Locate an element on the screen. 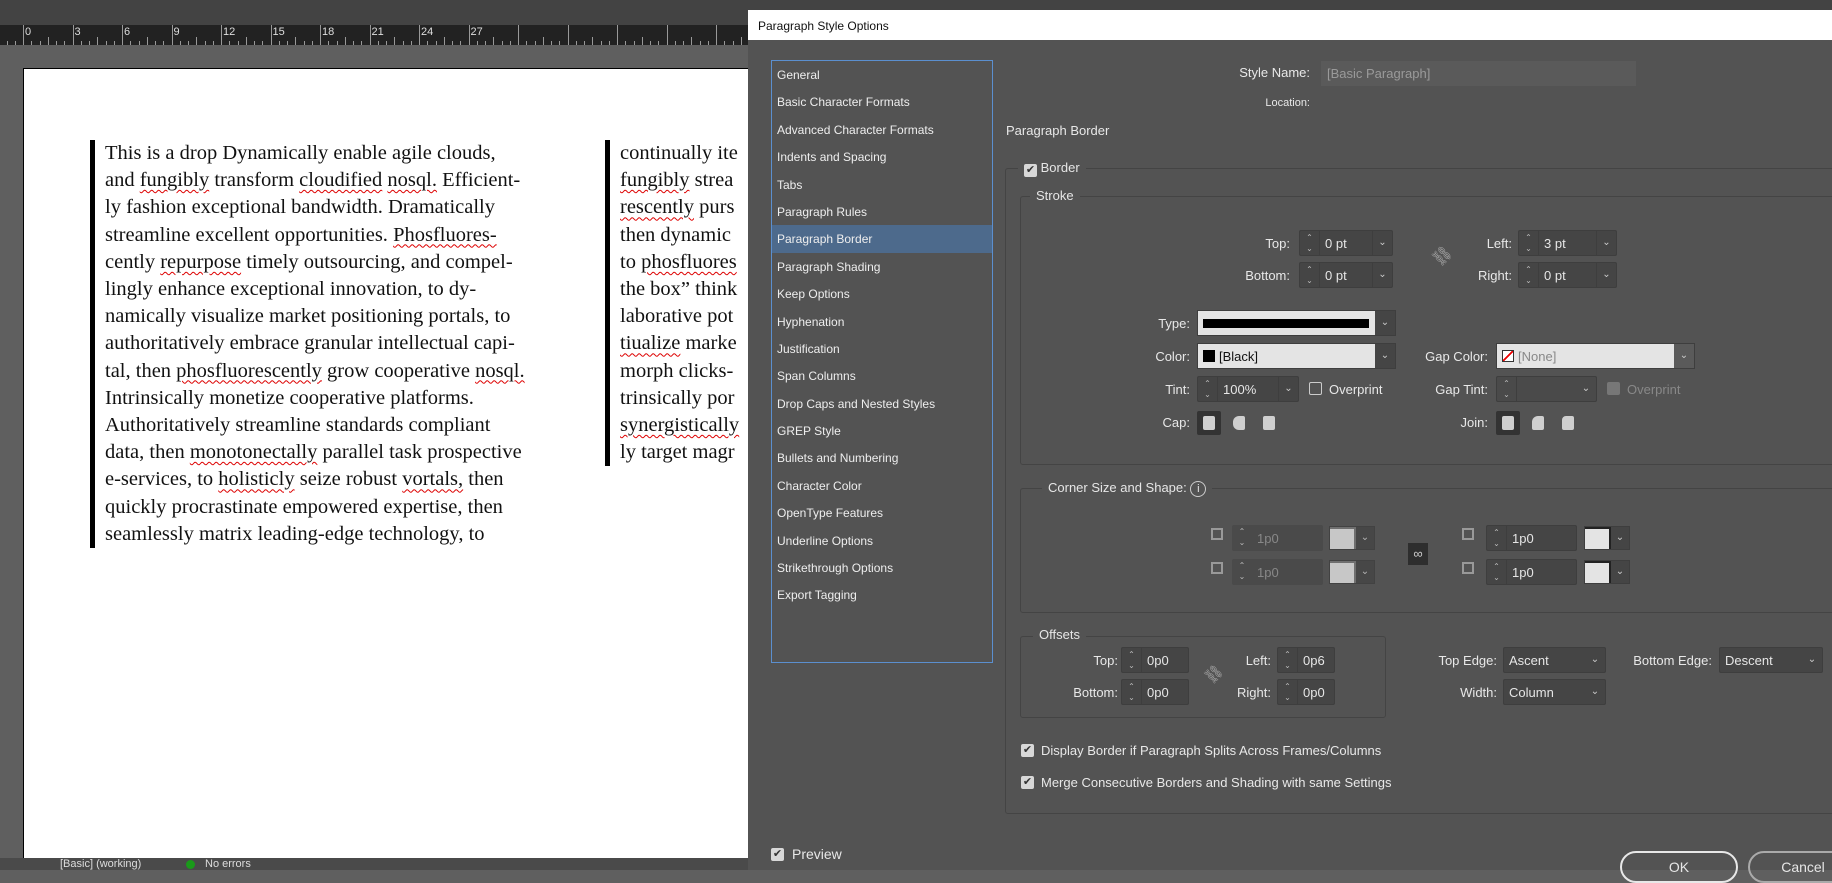 Image resolution: width=1832 pixels, height=883 pixels. category-item: Hyphenation is located at coordinates (882, 321).